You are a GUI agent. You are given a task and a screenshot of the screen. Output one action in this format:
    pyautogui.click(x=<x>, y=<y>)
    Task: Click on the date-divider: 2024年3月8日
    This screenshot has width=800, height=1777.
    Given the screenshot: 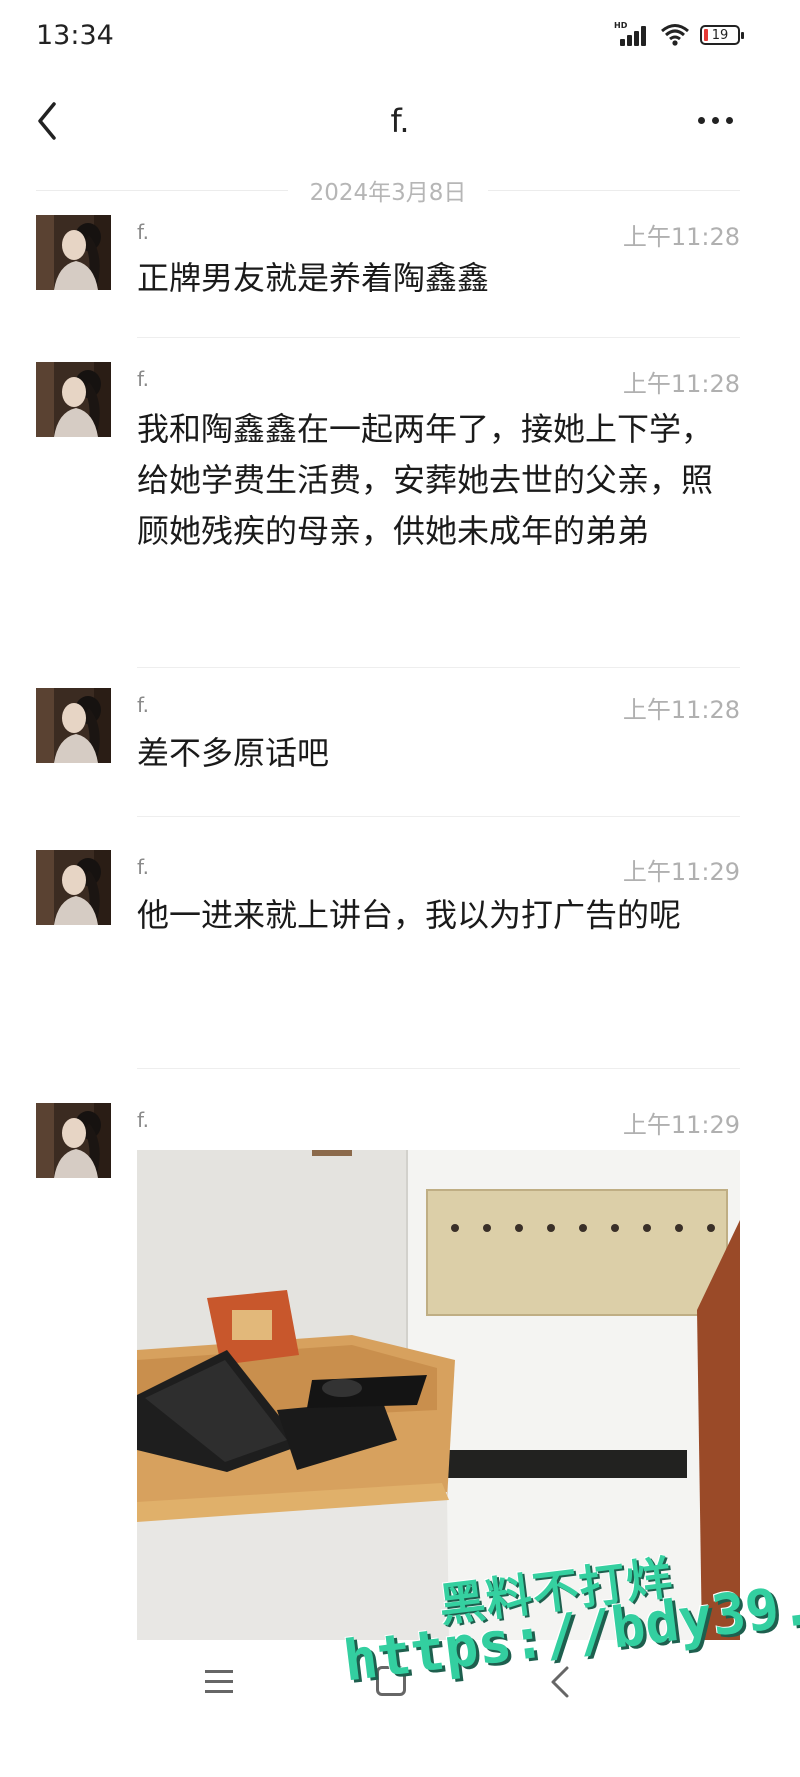 What is the action you would take?
    pyautogui.click(x=388, y=190)
    